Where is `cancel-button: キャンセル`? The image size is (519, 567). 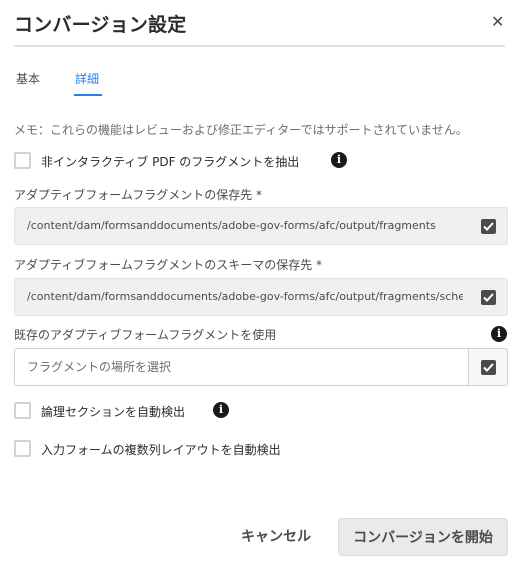
cancel-button: キャンセル is located at coordinates (276, 537).